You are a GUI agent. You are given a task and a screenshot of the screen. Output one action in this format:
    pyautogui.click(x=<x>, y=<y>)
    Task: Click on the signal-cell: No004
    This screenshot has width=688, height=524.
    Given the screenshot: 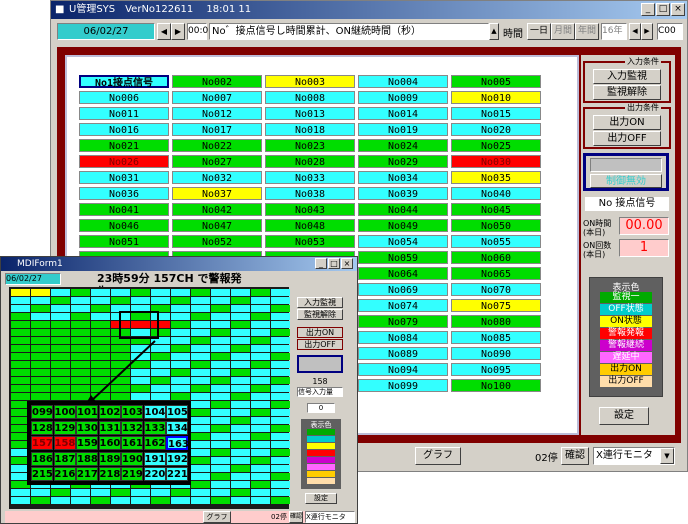 What is the action you would take?
    pyautogui.click(x=403, y=81)
    